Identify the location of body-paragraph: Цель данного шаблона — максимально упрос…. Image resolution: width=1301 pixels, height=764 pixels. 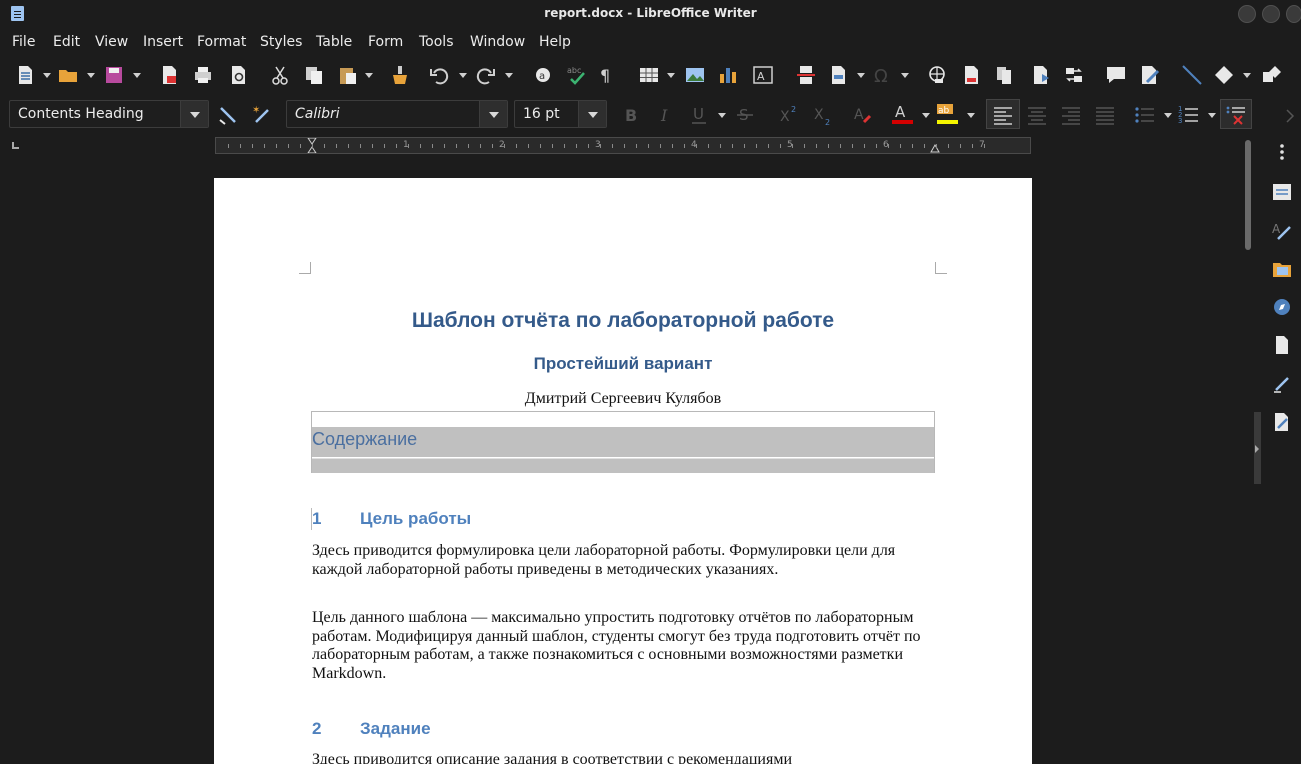
(627, 646).